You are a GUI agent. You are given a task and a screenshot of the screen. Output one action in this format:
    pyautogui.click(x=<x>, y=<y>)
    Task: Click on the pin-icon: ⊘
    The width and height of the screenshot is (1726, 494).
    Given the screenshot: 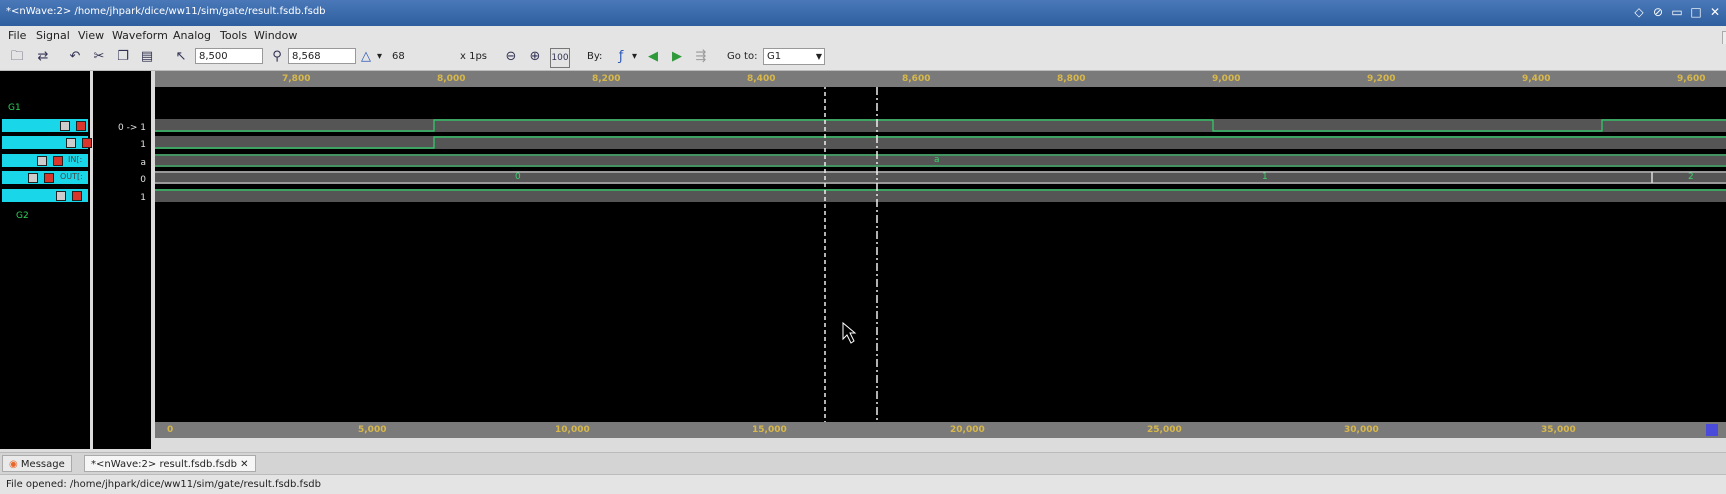 What is the action you would take?
    pyautogui.click(x=1658, y=12)
    